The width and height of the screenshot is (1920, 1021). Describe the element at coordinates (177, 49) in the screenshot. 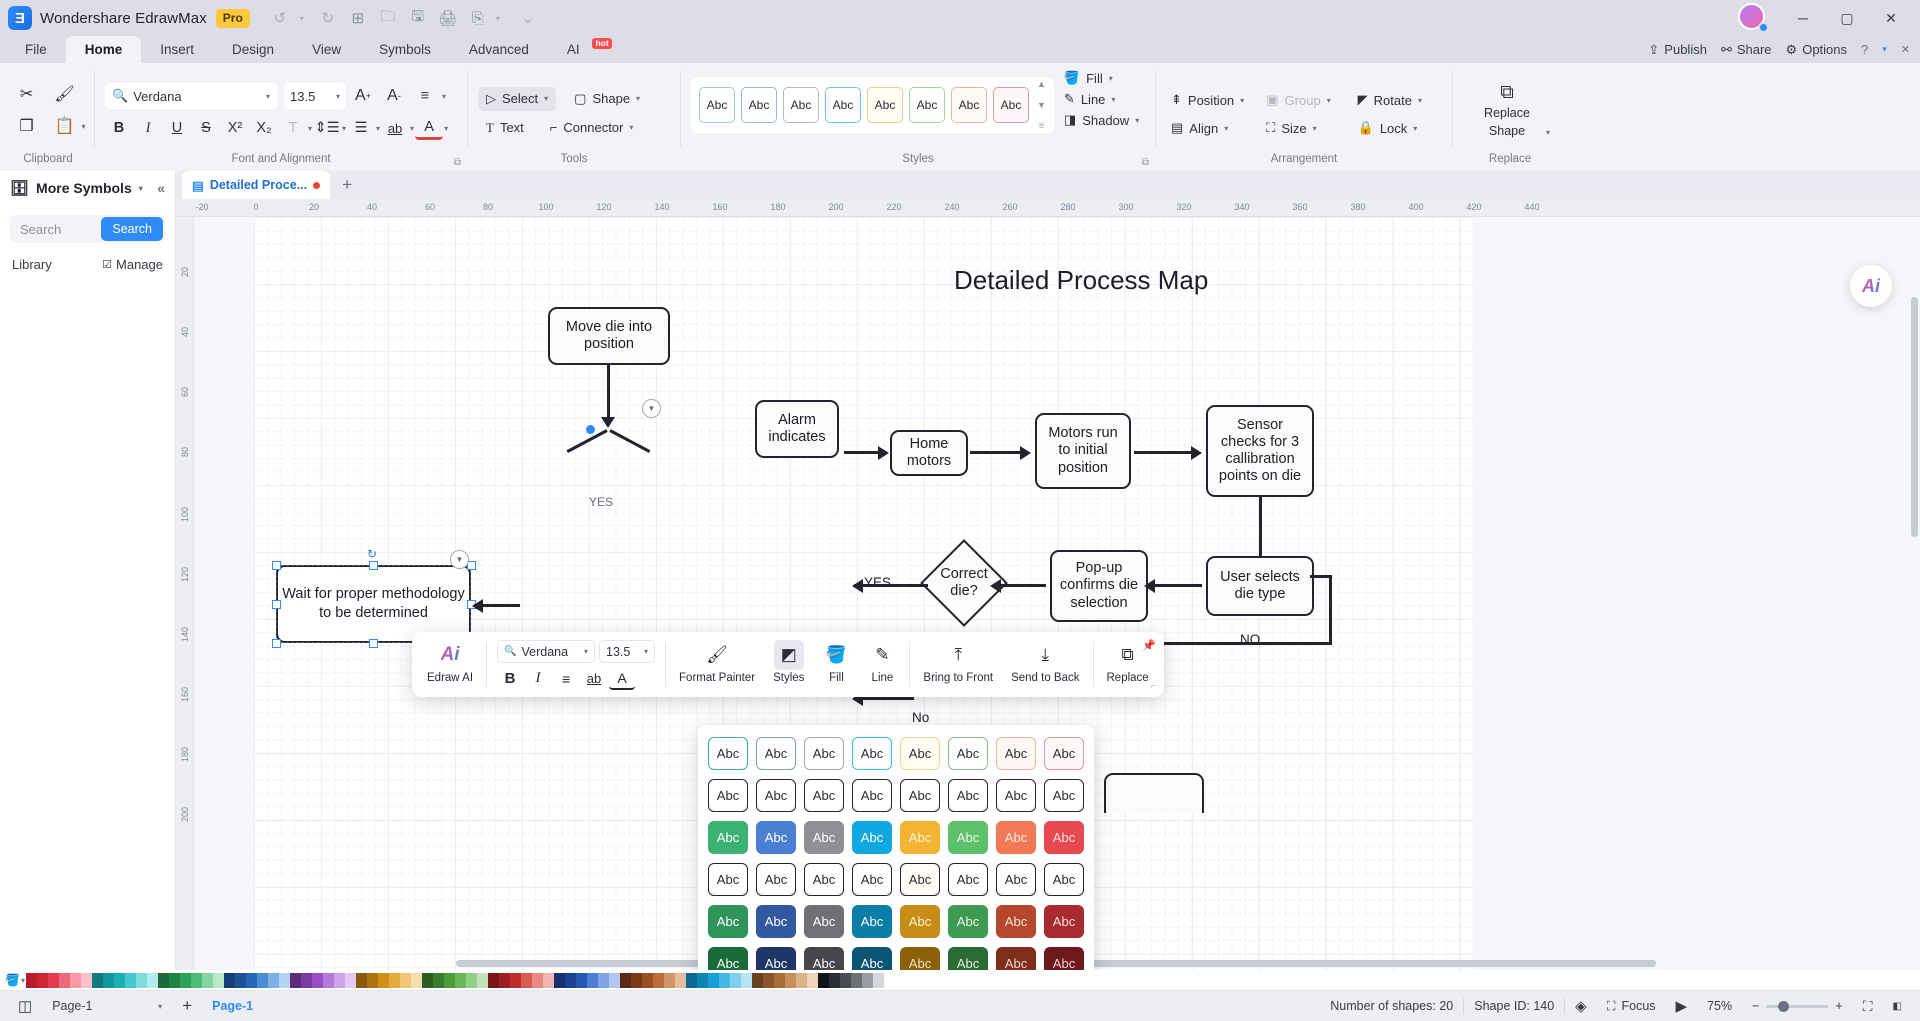

I see `tab-insert: Insert` at that location.